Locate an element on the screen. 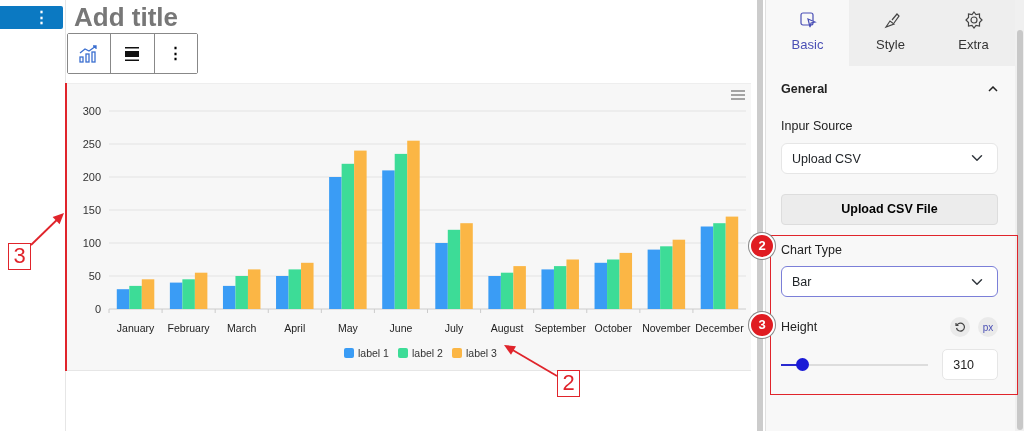 Image resolution: width=1024 pixels, height=431 pixels. axis-label: July is located at coordinates (454, 328).